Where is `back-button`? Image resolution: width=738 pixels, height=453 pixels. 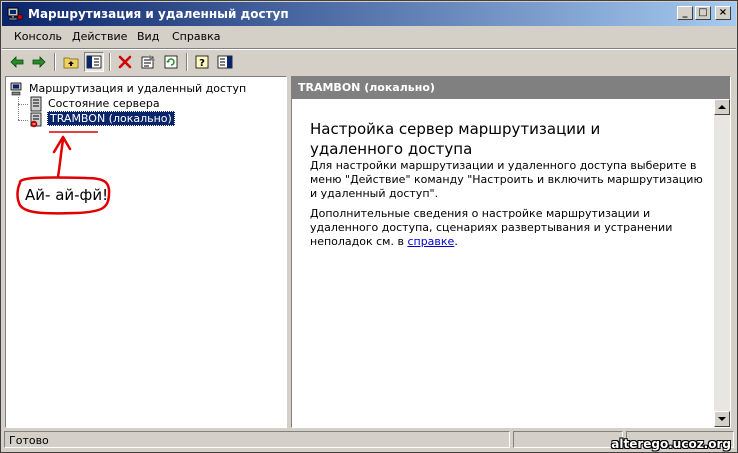 back-button is located at coordinates (17, 62).